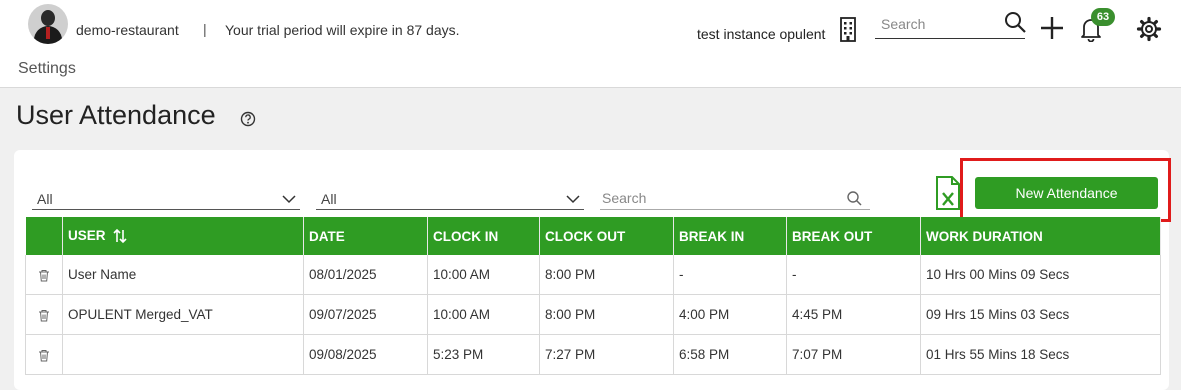  Describe the element at coordinates (365, 354) in the screenshot. I see `cell-date: 09/08/2025` at that location.